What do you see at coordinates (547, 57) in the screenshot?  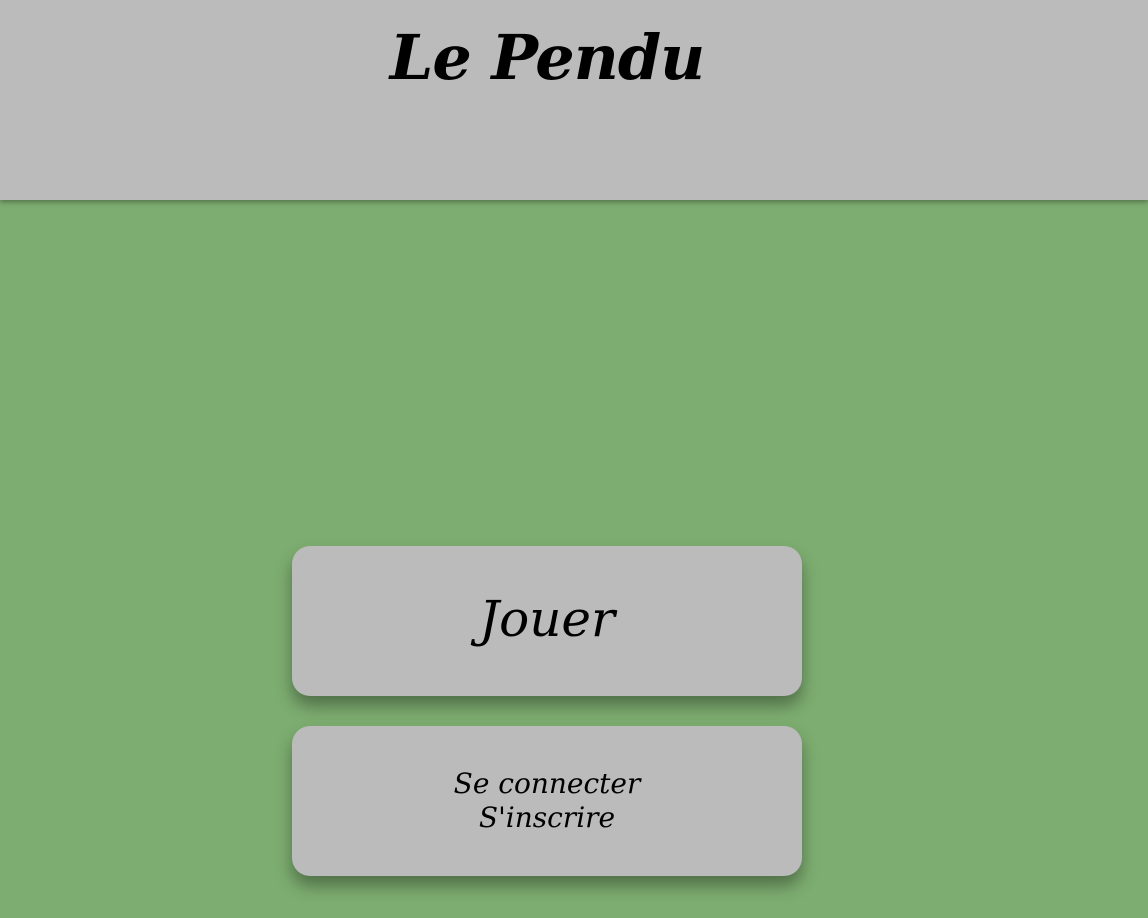 I see `page-title: Le Pendu` at bounding box center [547, 57].